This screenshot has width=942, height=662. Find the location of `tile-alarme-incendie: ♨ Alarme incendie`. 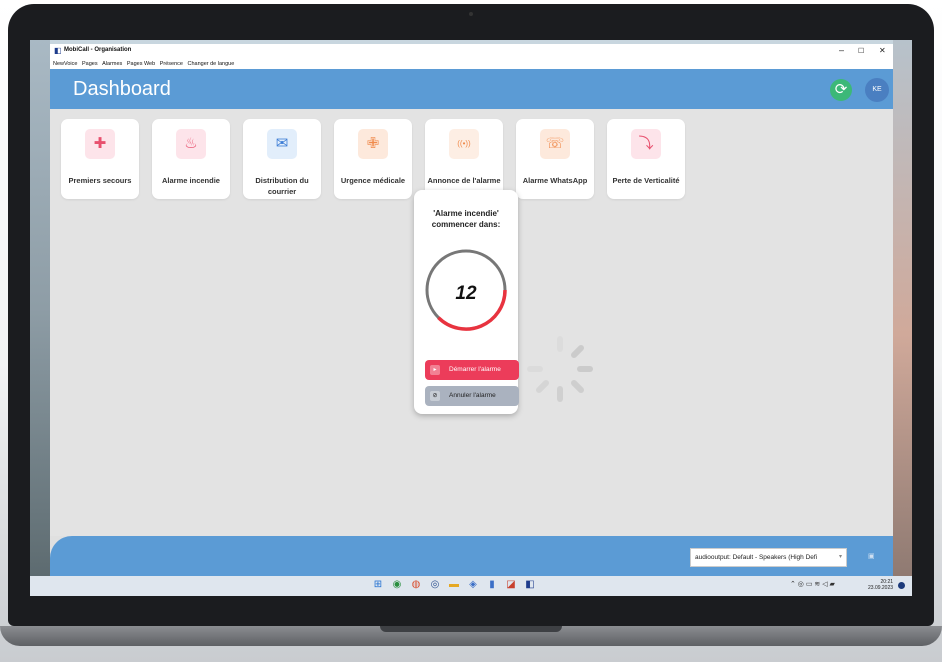

tile-alarme-incendie: ♨ Alarme incendie is located at coordinates (191, 159).